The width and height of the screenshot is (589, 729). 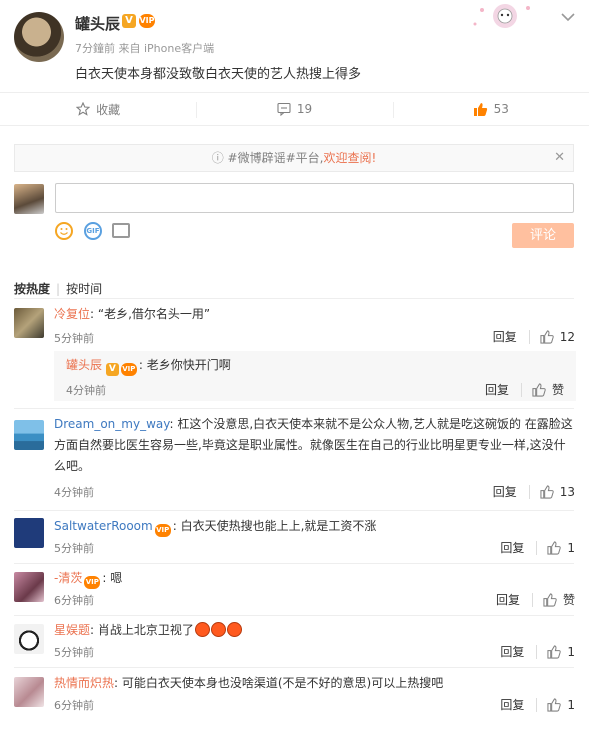 What do you see at coordinates (84, 683) in the screenshot?
I see `commenter-name: 热情而炽热` at bounding box center [84, 683].